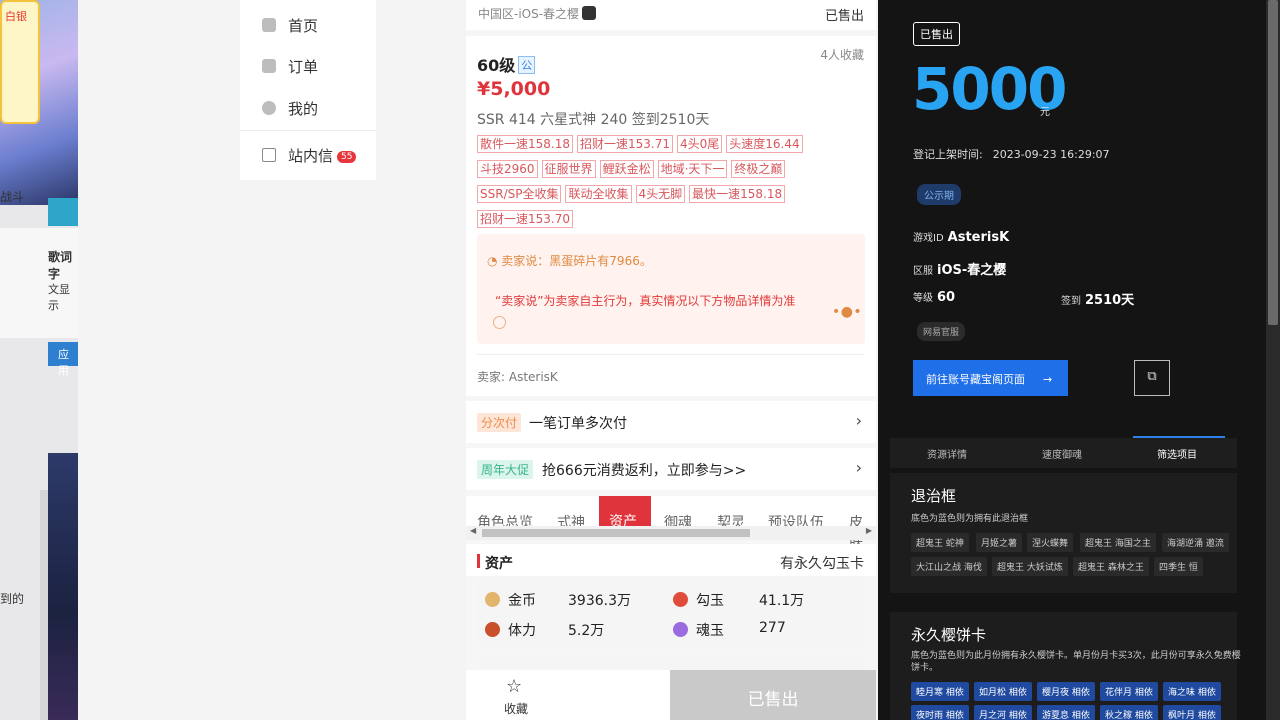  I want to click on rank-badge: 白银, so click(16, 16).